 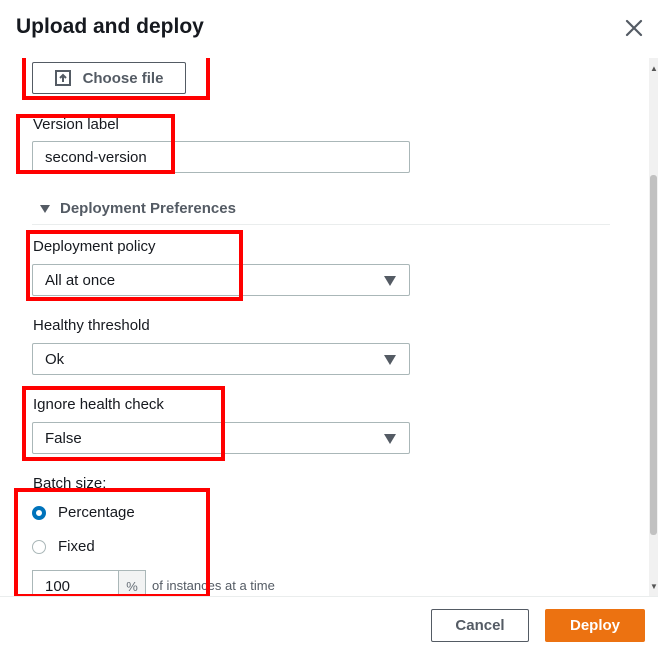 What do you see at coordinates (213, 585) in the screenshot?
I see `batch-size-suffix: of instances at a time` at bounding box center [213, 585].